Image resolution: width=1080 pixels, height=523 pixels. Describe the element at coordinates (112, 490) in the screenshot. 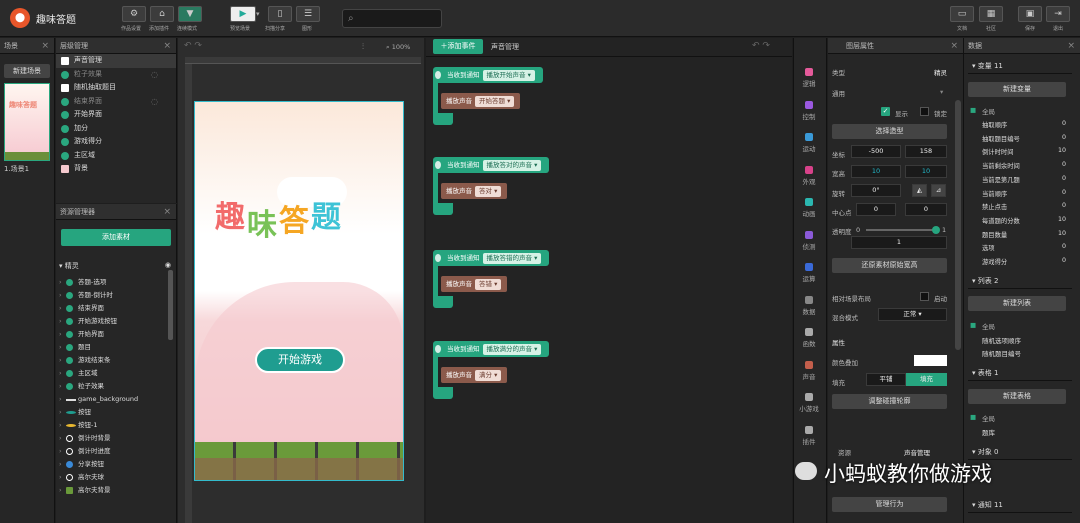

I see `resource-item: › 高尔夫背景` at that location.